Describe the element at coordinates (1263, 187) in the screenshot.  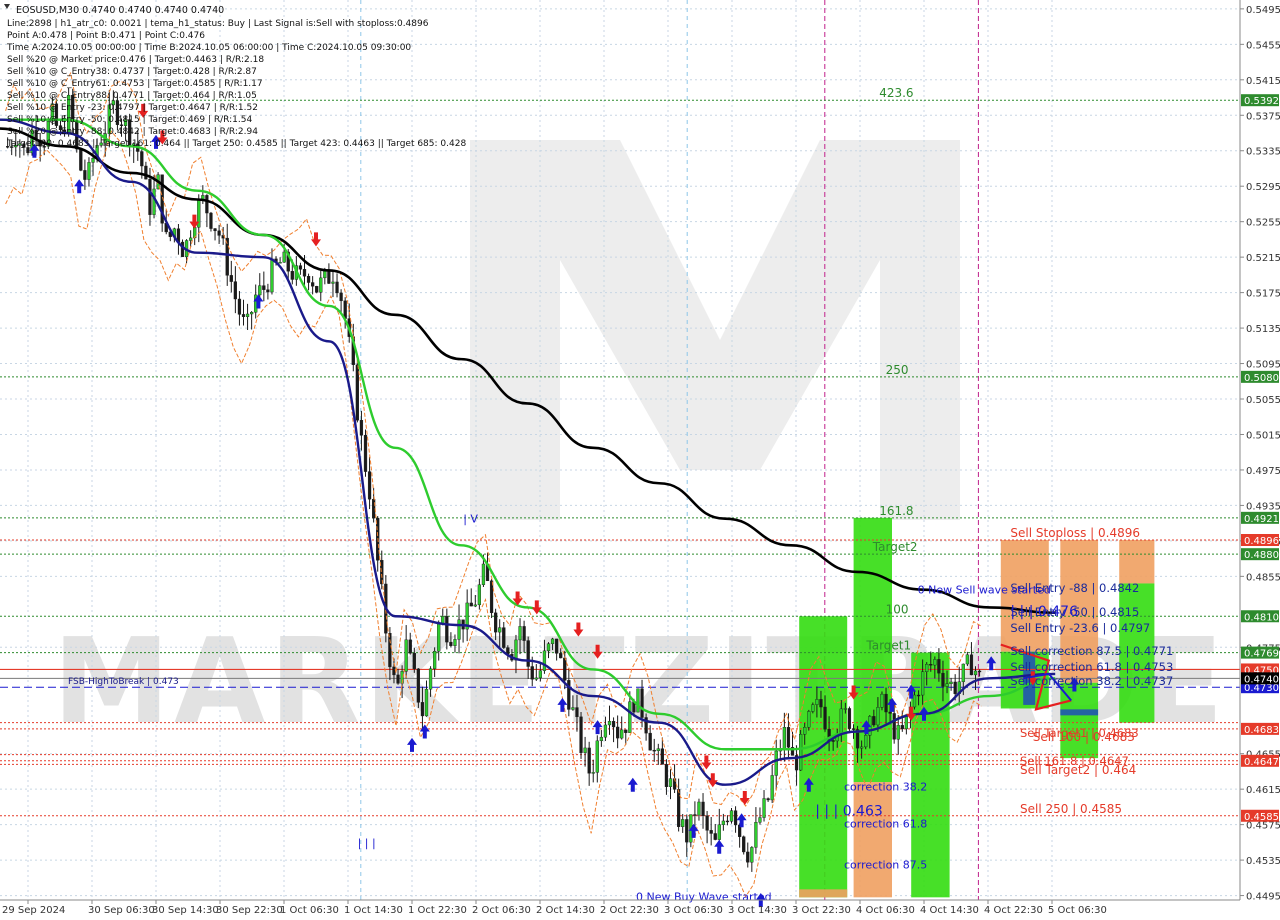
I see `y-tick-label: 0.5295` at that location.